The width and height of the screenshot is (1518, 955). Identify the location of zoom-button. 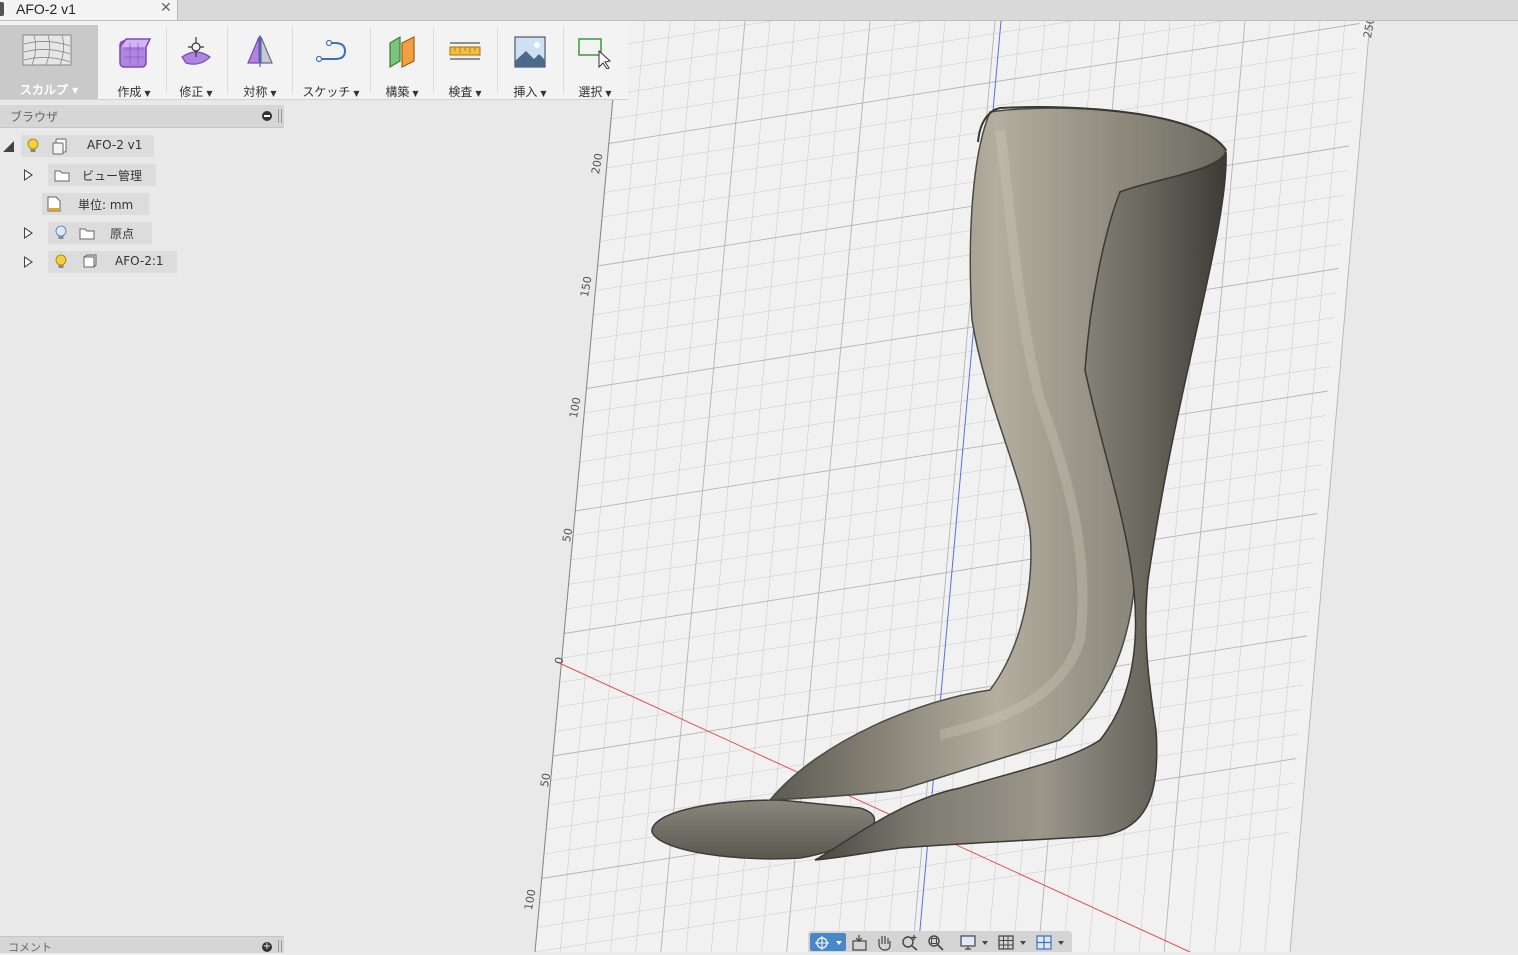
(910, 942).